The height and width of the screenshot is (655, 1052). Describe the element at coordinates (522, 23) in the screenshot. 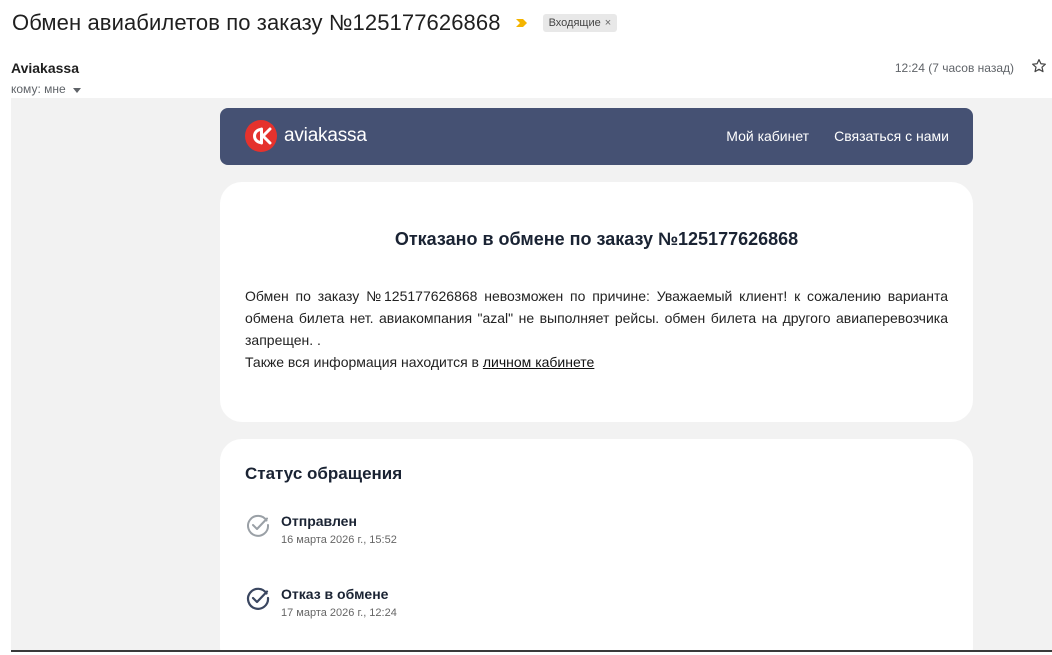

I see `importance-marker-icon` at that location.